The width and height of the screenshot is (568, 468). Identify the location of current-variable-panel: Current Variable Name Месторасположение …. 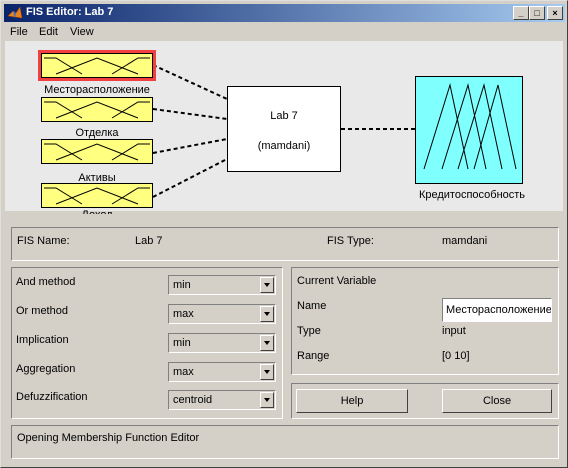
(425, 321).